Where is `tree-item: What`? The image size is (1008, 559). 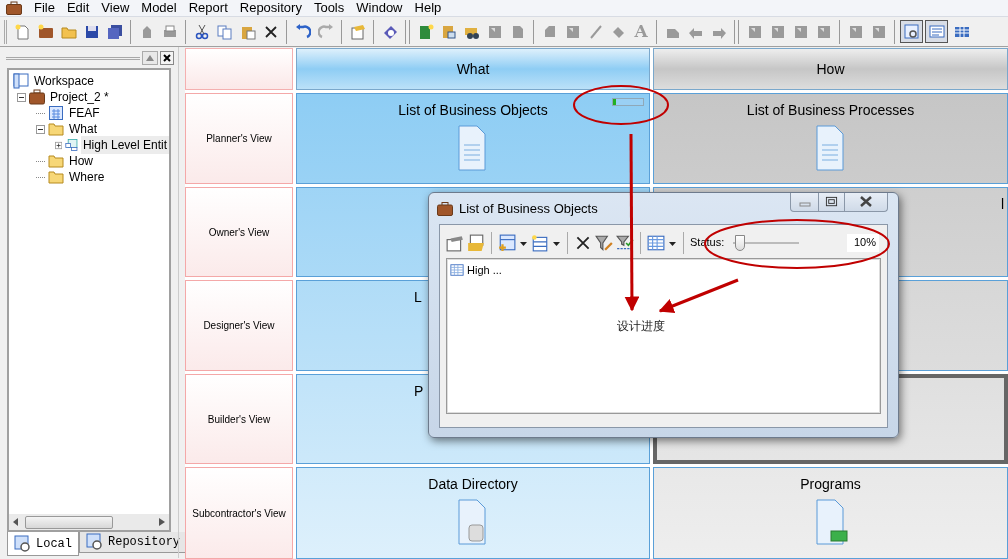 tree-item: What is located at coordinates (83, 129).